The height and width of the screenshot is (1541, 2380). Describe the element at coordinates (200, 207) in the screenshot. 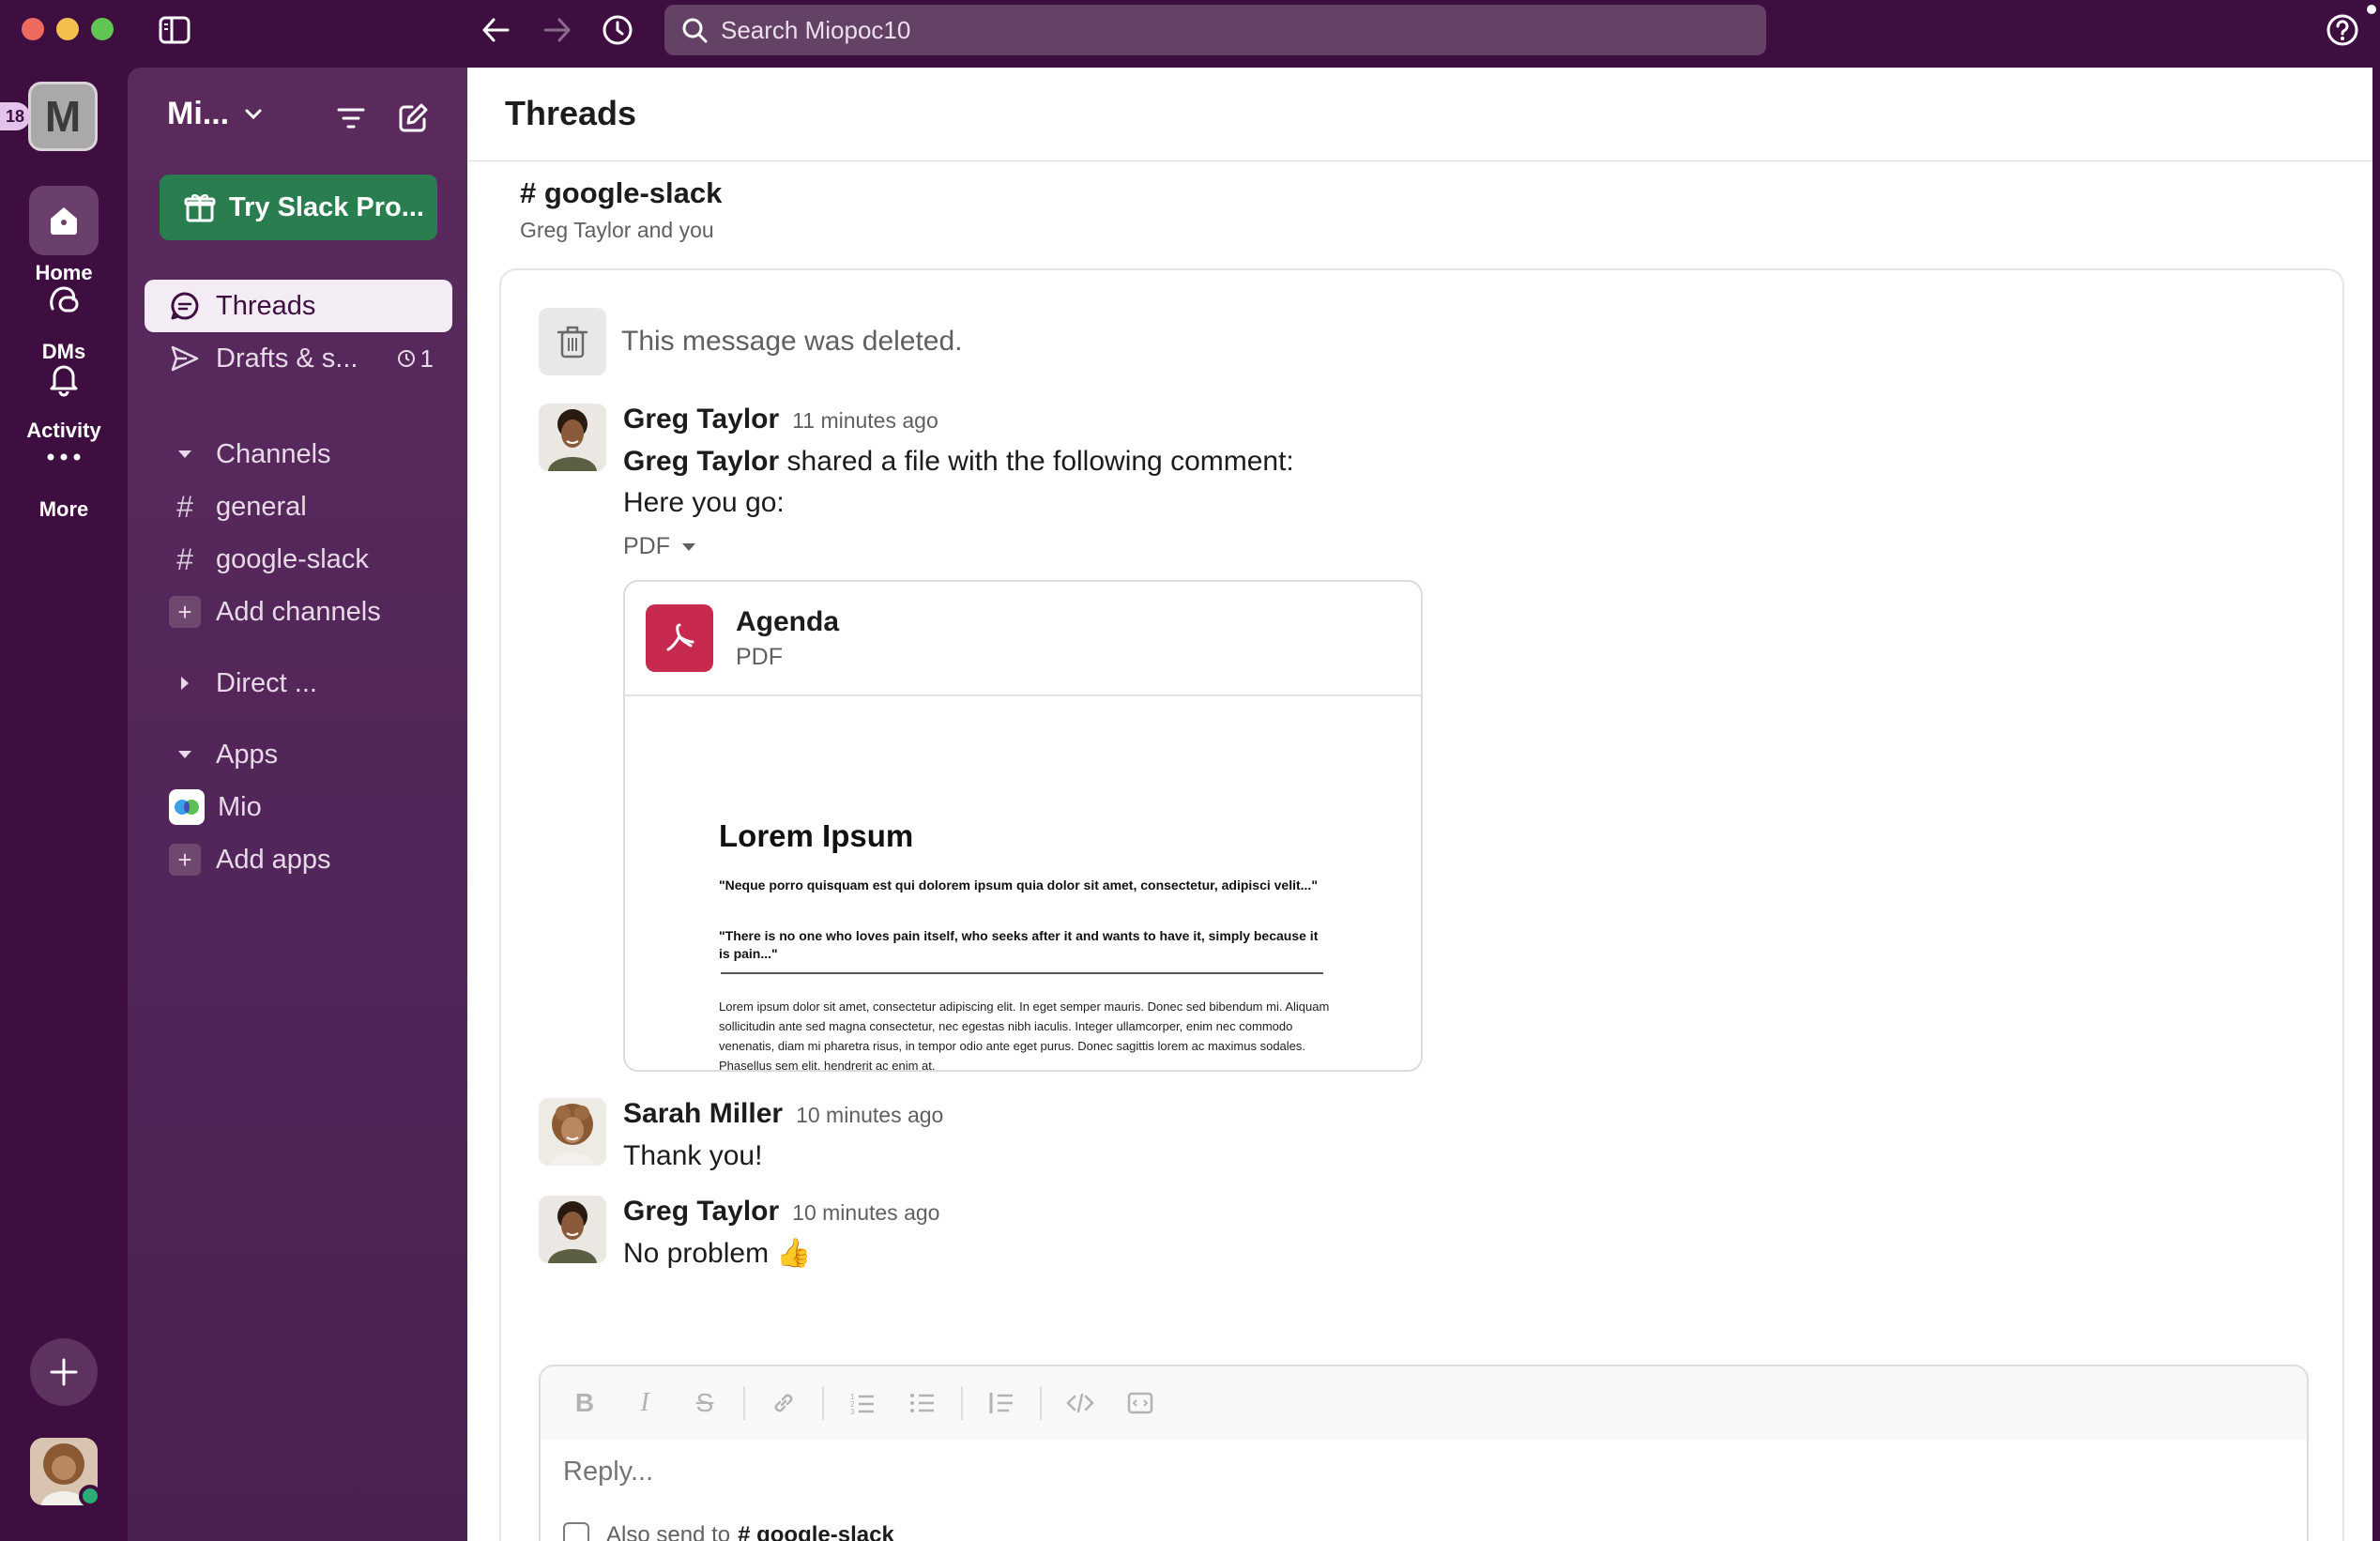

I see `gift-icon` at that location.